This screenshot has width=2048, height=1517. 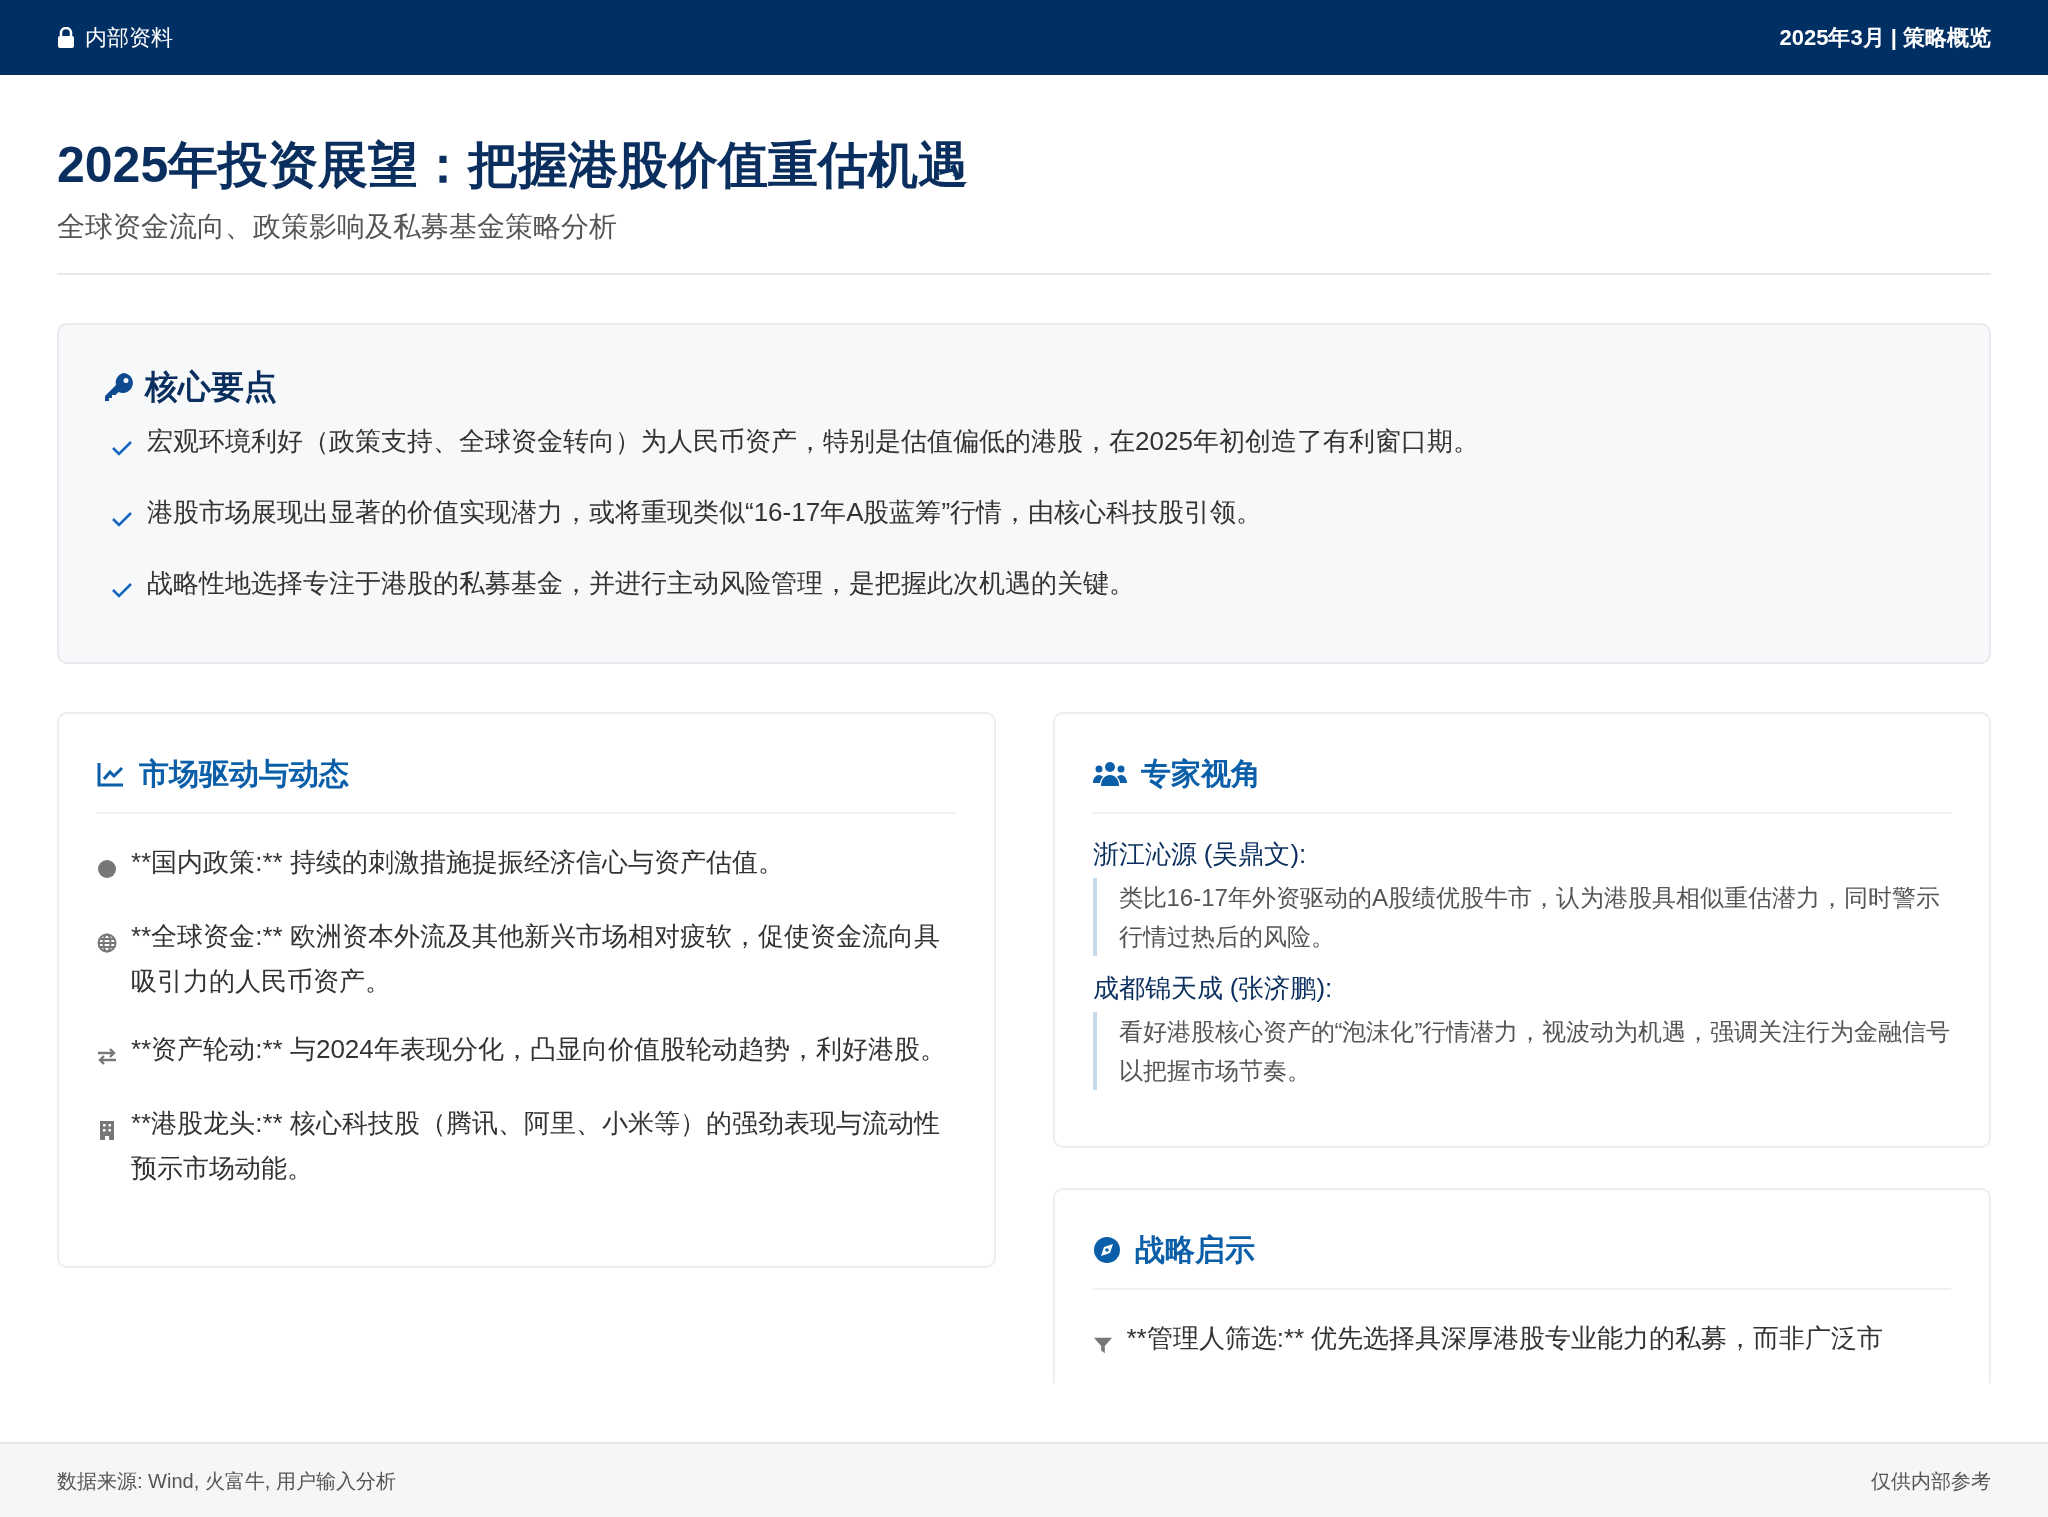 What do you see at coordinates (1931, 1481) in the screenshot?
I see `internal-use-note: 仅供内部参考` at bounding box center [1931, 1481].